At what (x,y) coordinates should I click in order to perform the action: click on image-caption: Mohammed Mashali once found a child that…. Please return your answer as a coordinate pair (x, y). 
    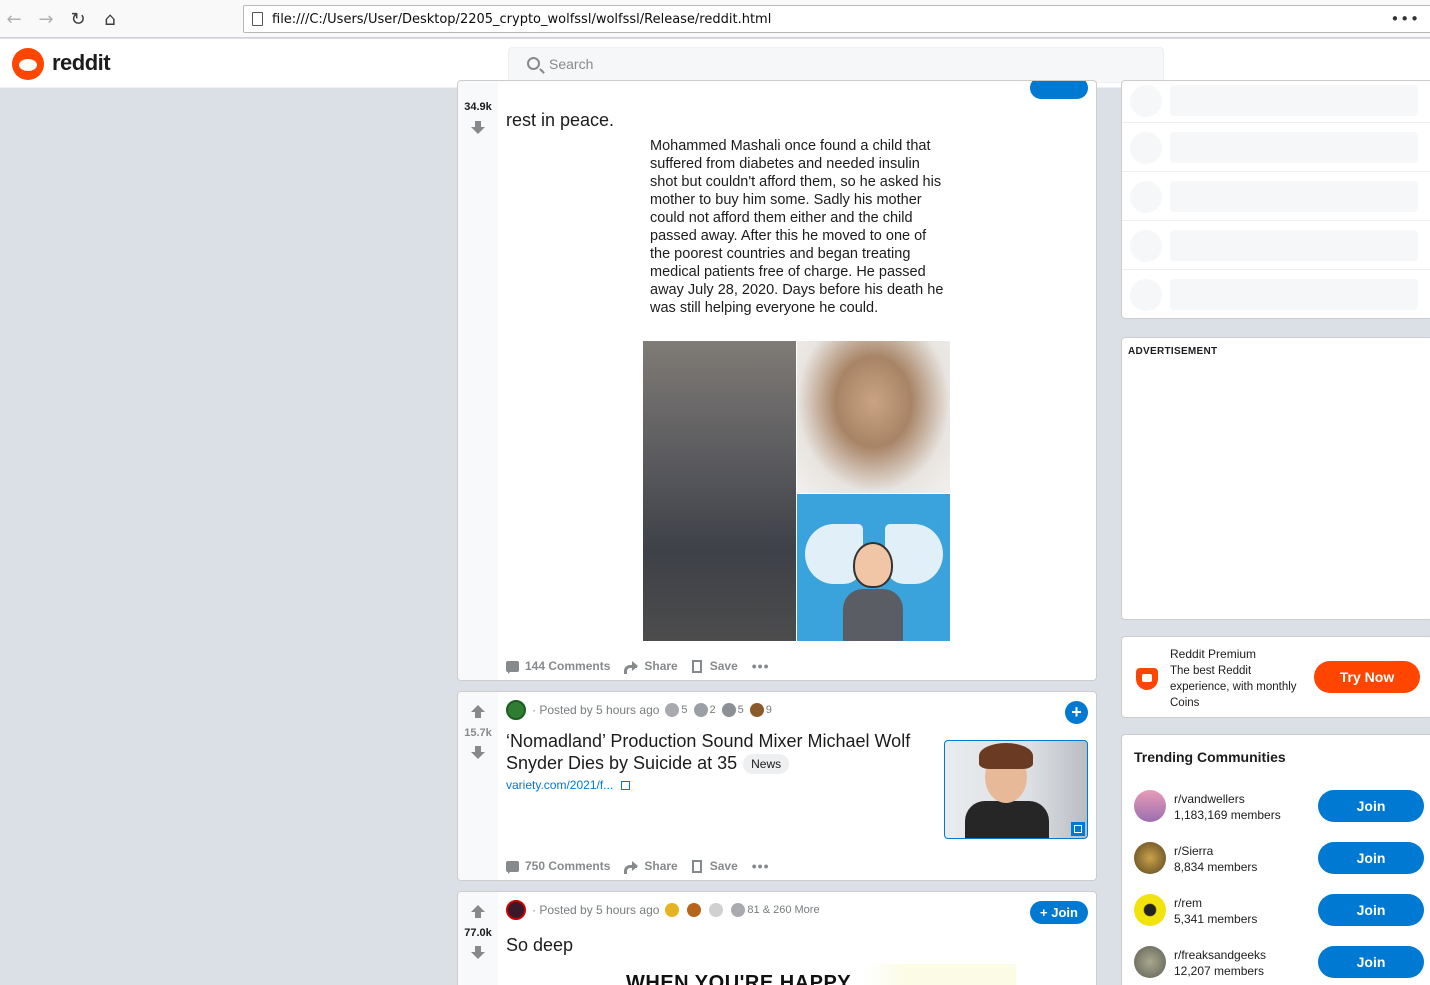
    Looking at the image, I should click on (797, 227).